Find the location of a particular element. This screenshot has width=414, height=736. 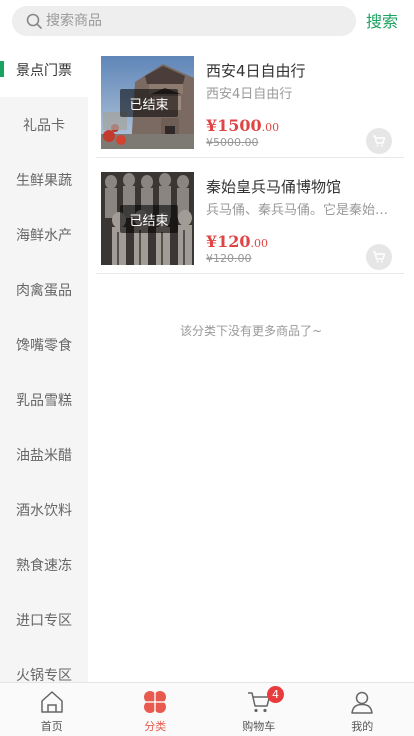

product-card: 已结束 西安4日自由行 西安4日自由行 ¥1500.00 ¥5000.00 is located at coordinates (250, 100).